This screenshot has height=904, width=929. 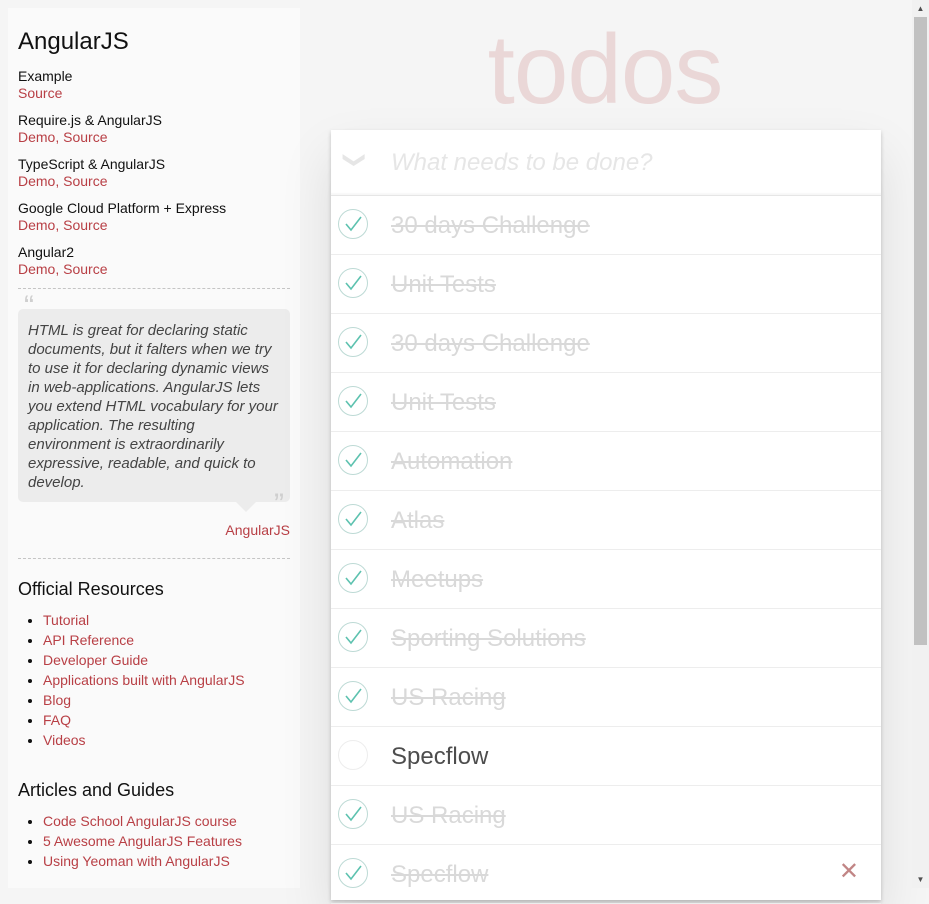 I want to click on official-resource-item: Videos, so click(x=166, y=740).